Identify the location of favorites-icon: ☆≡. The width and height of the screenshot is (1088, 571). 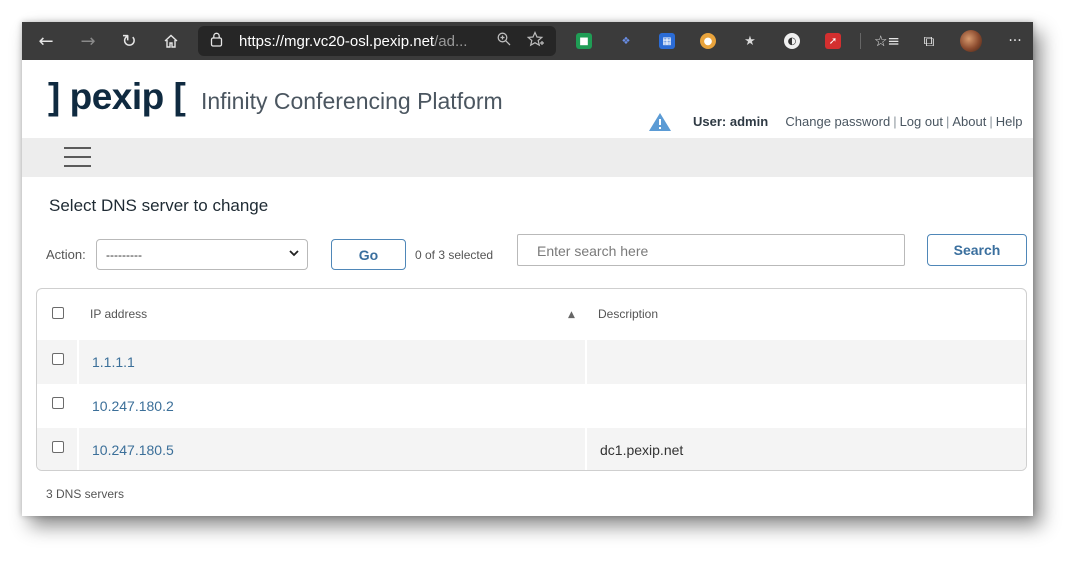
(887, 41).